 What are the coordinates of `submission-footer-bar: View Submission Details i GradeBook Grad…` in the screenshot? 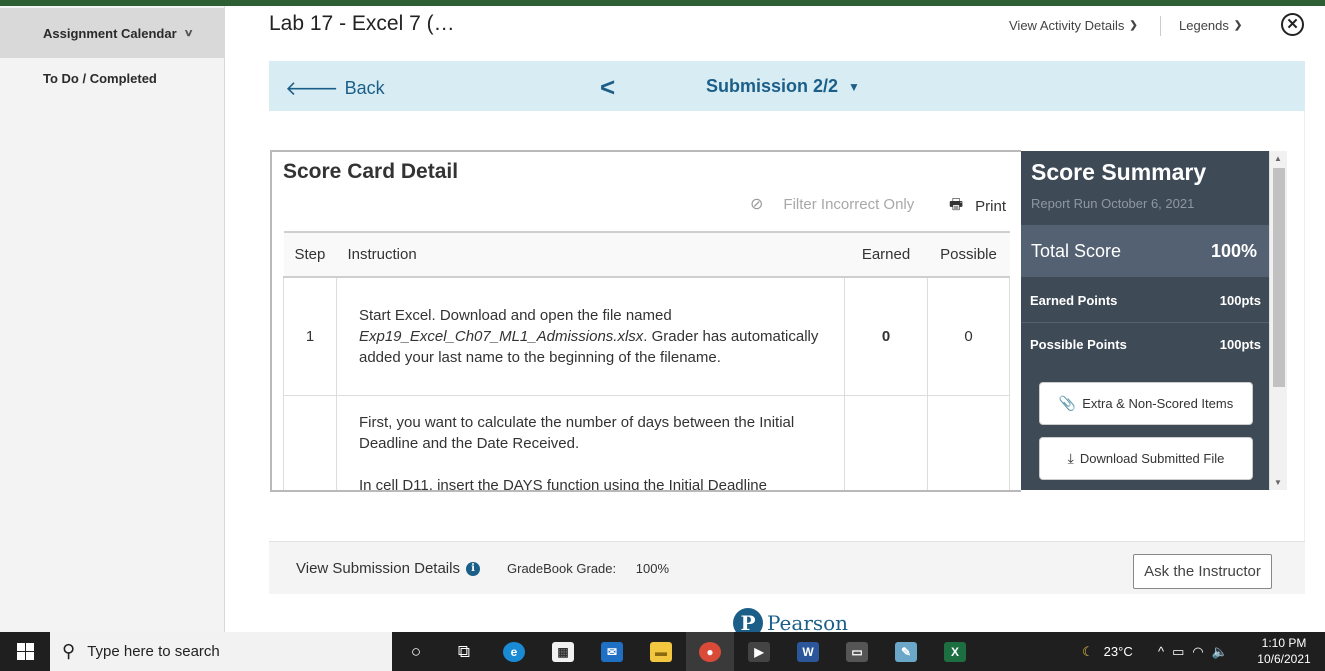 It's located at (787, 567).